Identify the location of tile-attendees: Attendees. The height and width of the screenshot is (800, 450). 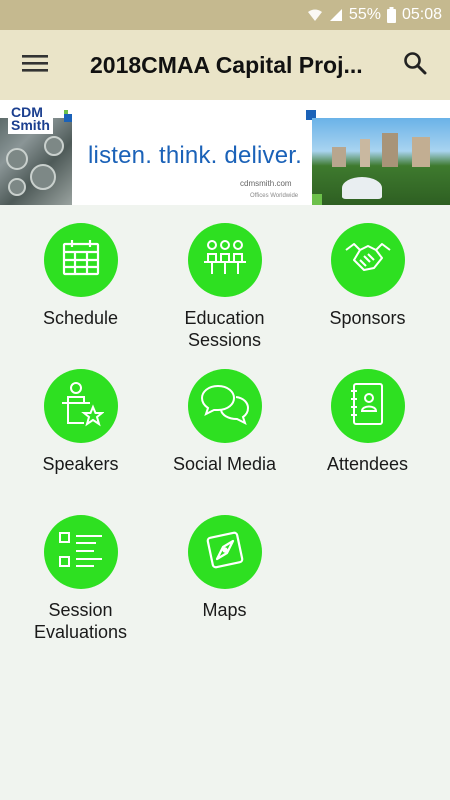
(367, 422).